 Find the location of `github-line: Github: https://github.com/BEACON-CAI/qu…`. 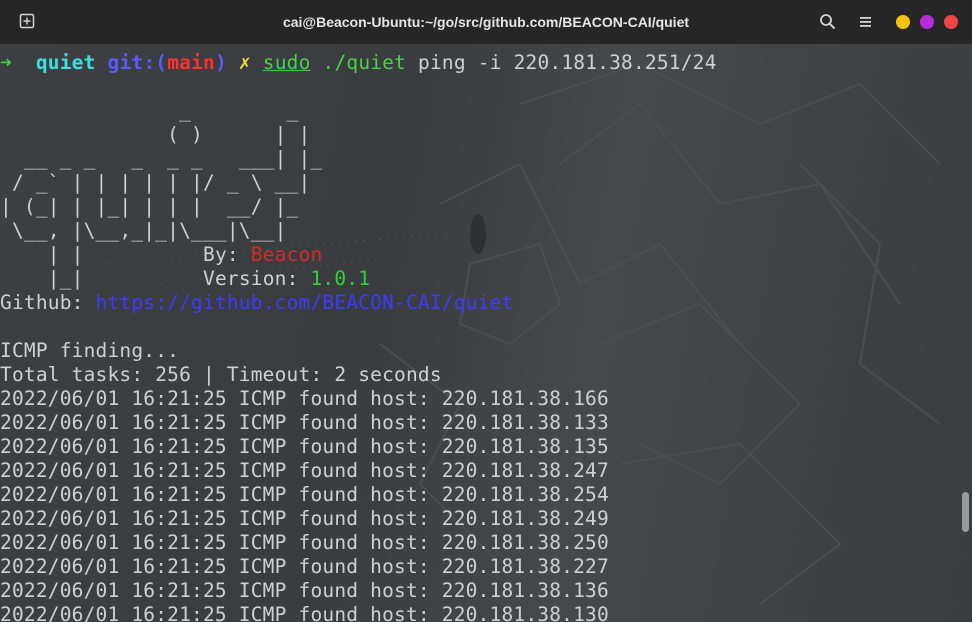

github-line: Github: https://github.com/BEACON-CAI/qu… is located at coordinates (358, 303).